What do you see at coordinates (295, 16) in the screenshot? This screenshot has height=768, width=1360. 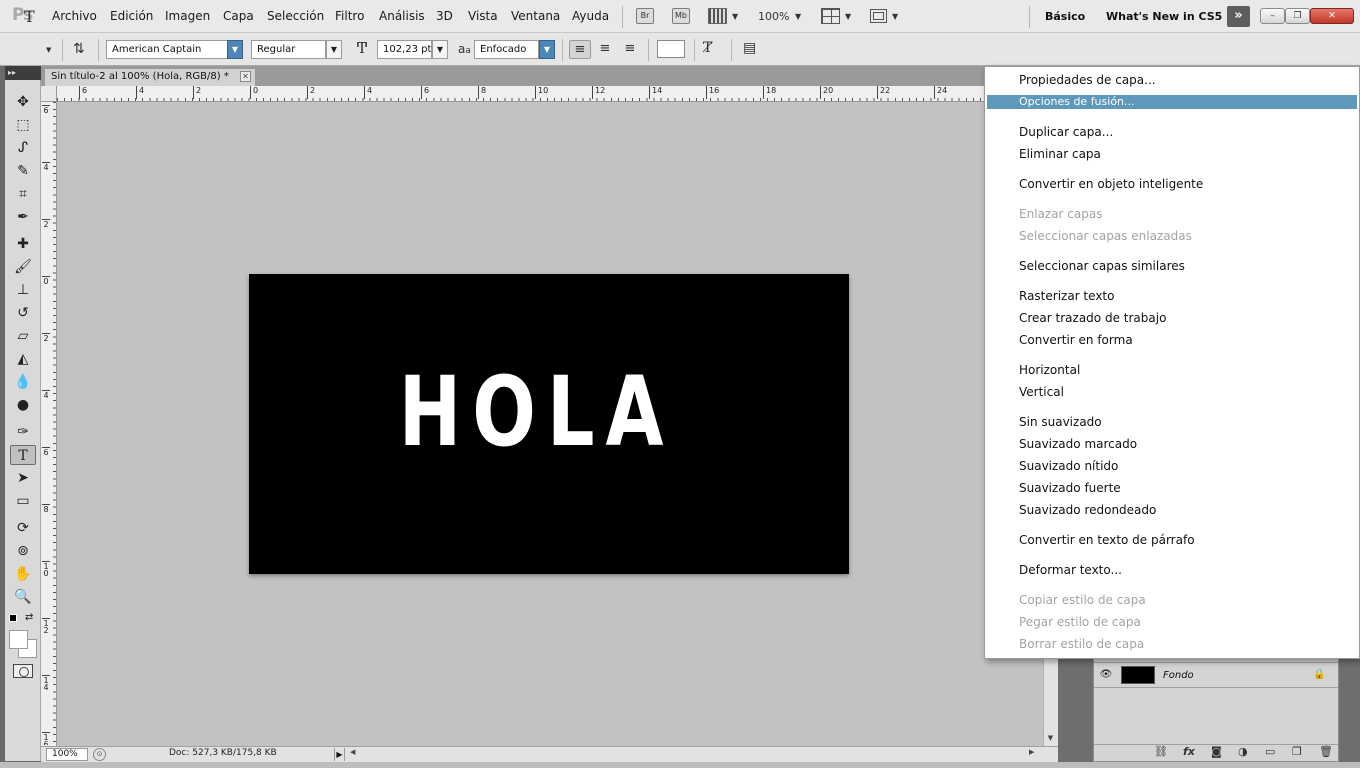 I see `menu-seleccion: Selección` at bounding box center [295, 16].